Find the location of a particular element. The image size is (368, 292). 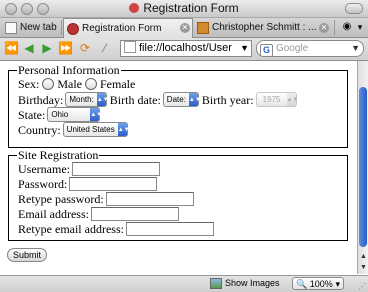

tab-new-tab: New tab is located at coordinates (29, 27).